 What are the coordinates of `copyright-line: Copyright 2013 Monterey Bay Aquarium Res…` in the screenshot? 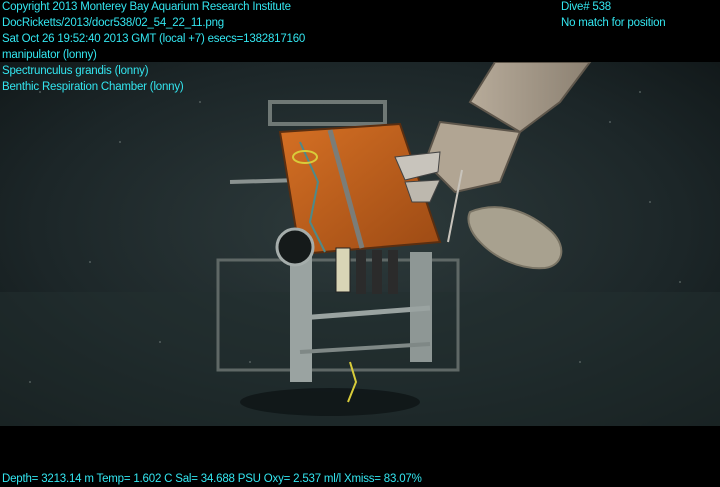 It's located at (146, 7).